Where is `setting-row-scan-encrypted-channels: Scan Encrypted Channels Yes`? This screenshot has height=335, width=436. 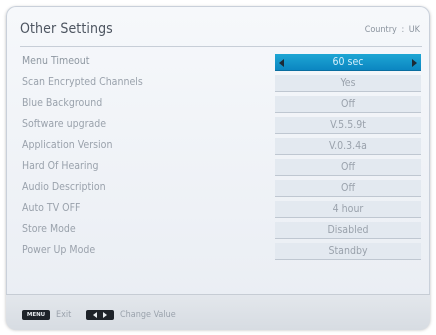 setting-row-scan-encrypted-channels: Scan Encrypted Channels Yes is located at coordinates (220, 83).